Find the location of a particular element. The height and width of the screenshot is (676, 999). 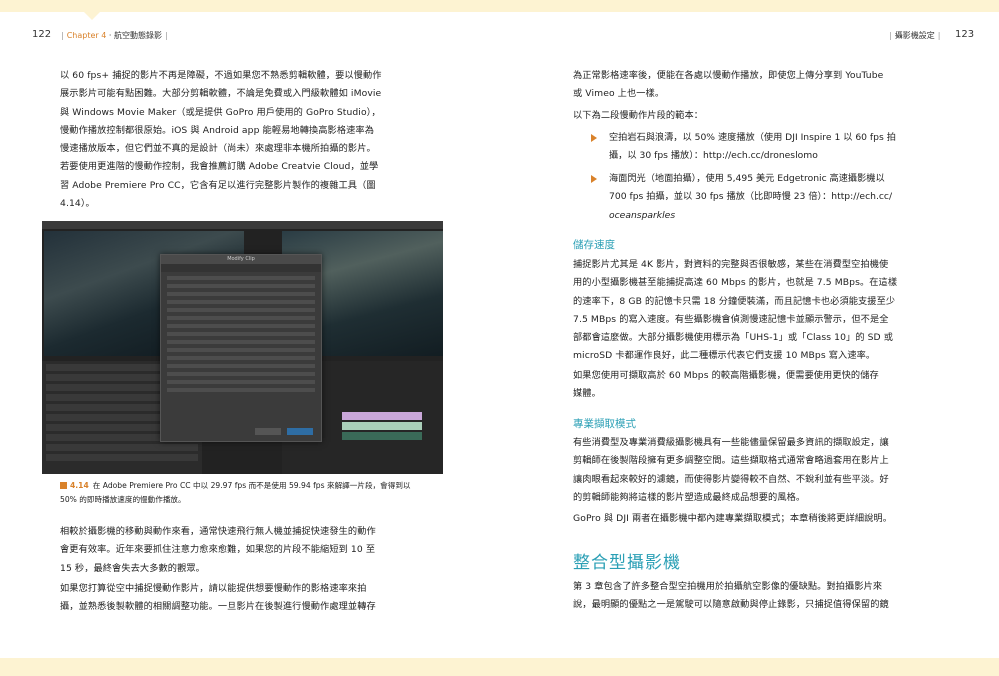

text-line: 會更有效率。近年來要抓住注意力愈來愈難，如果您的片段不能縮短到 10 至 is located at coordinates (218, 550).